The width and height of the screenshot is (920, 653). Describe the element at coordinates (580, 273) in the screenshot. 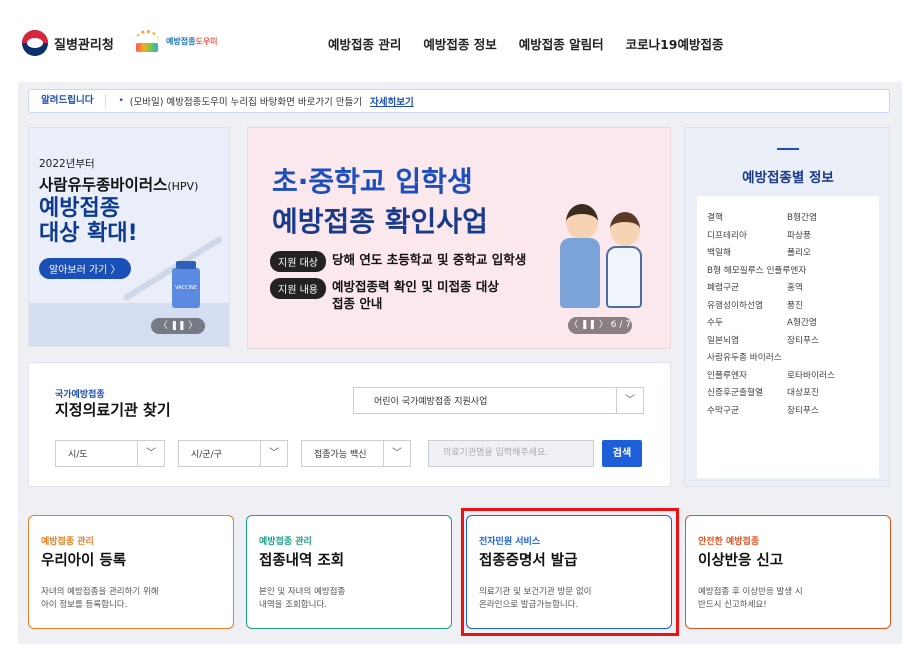

I see `boy-body-illustration` at that location.